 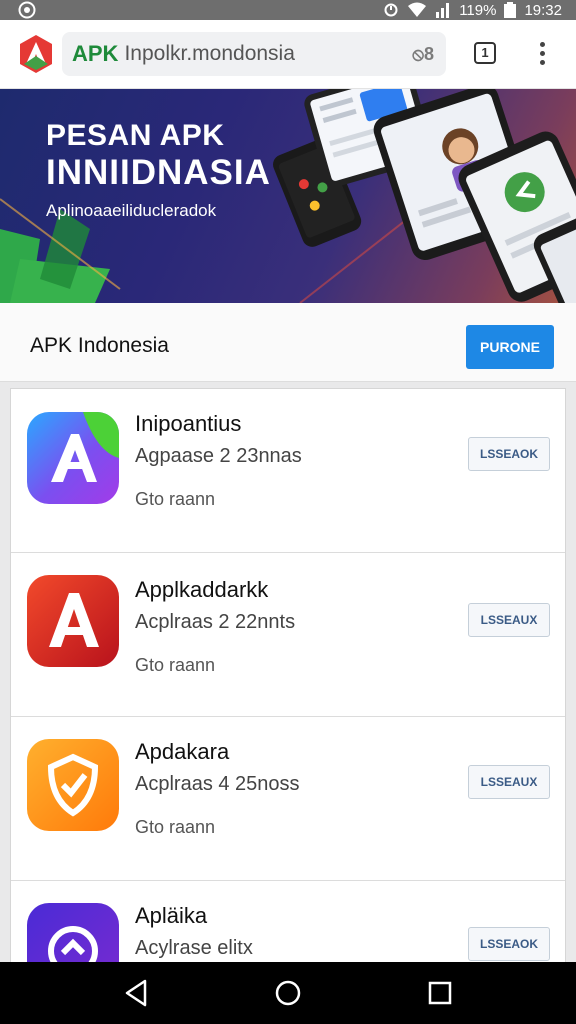 What do you see at coordinates (288, 342) in the screenshot?
I see `section-header: APK Indonesia PURONE` at bounding box center [288, 342].